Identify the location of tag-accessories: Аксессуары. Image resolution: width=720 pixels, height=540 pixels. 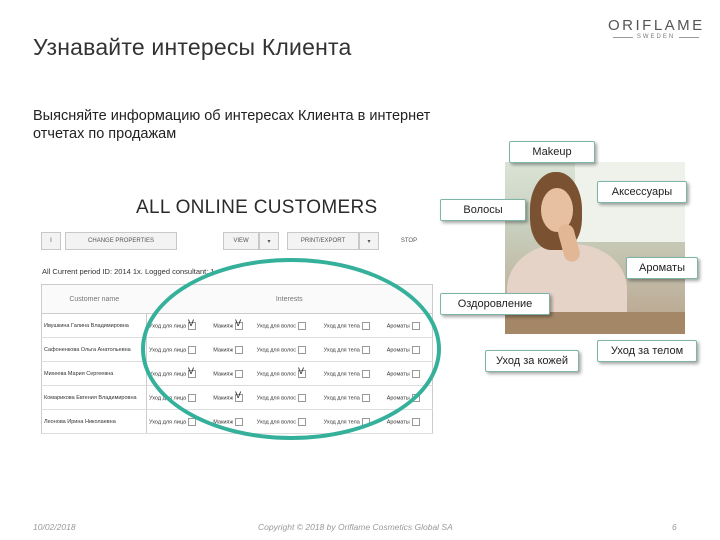
(642, 192).